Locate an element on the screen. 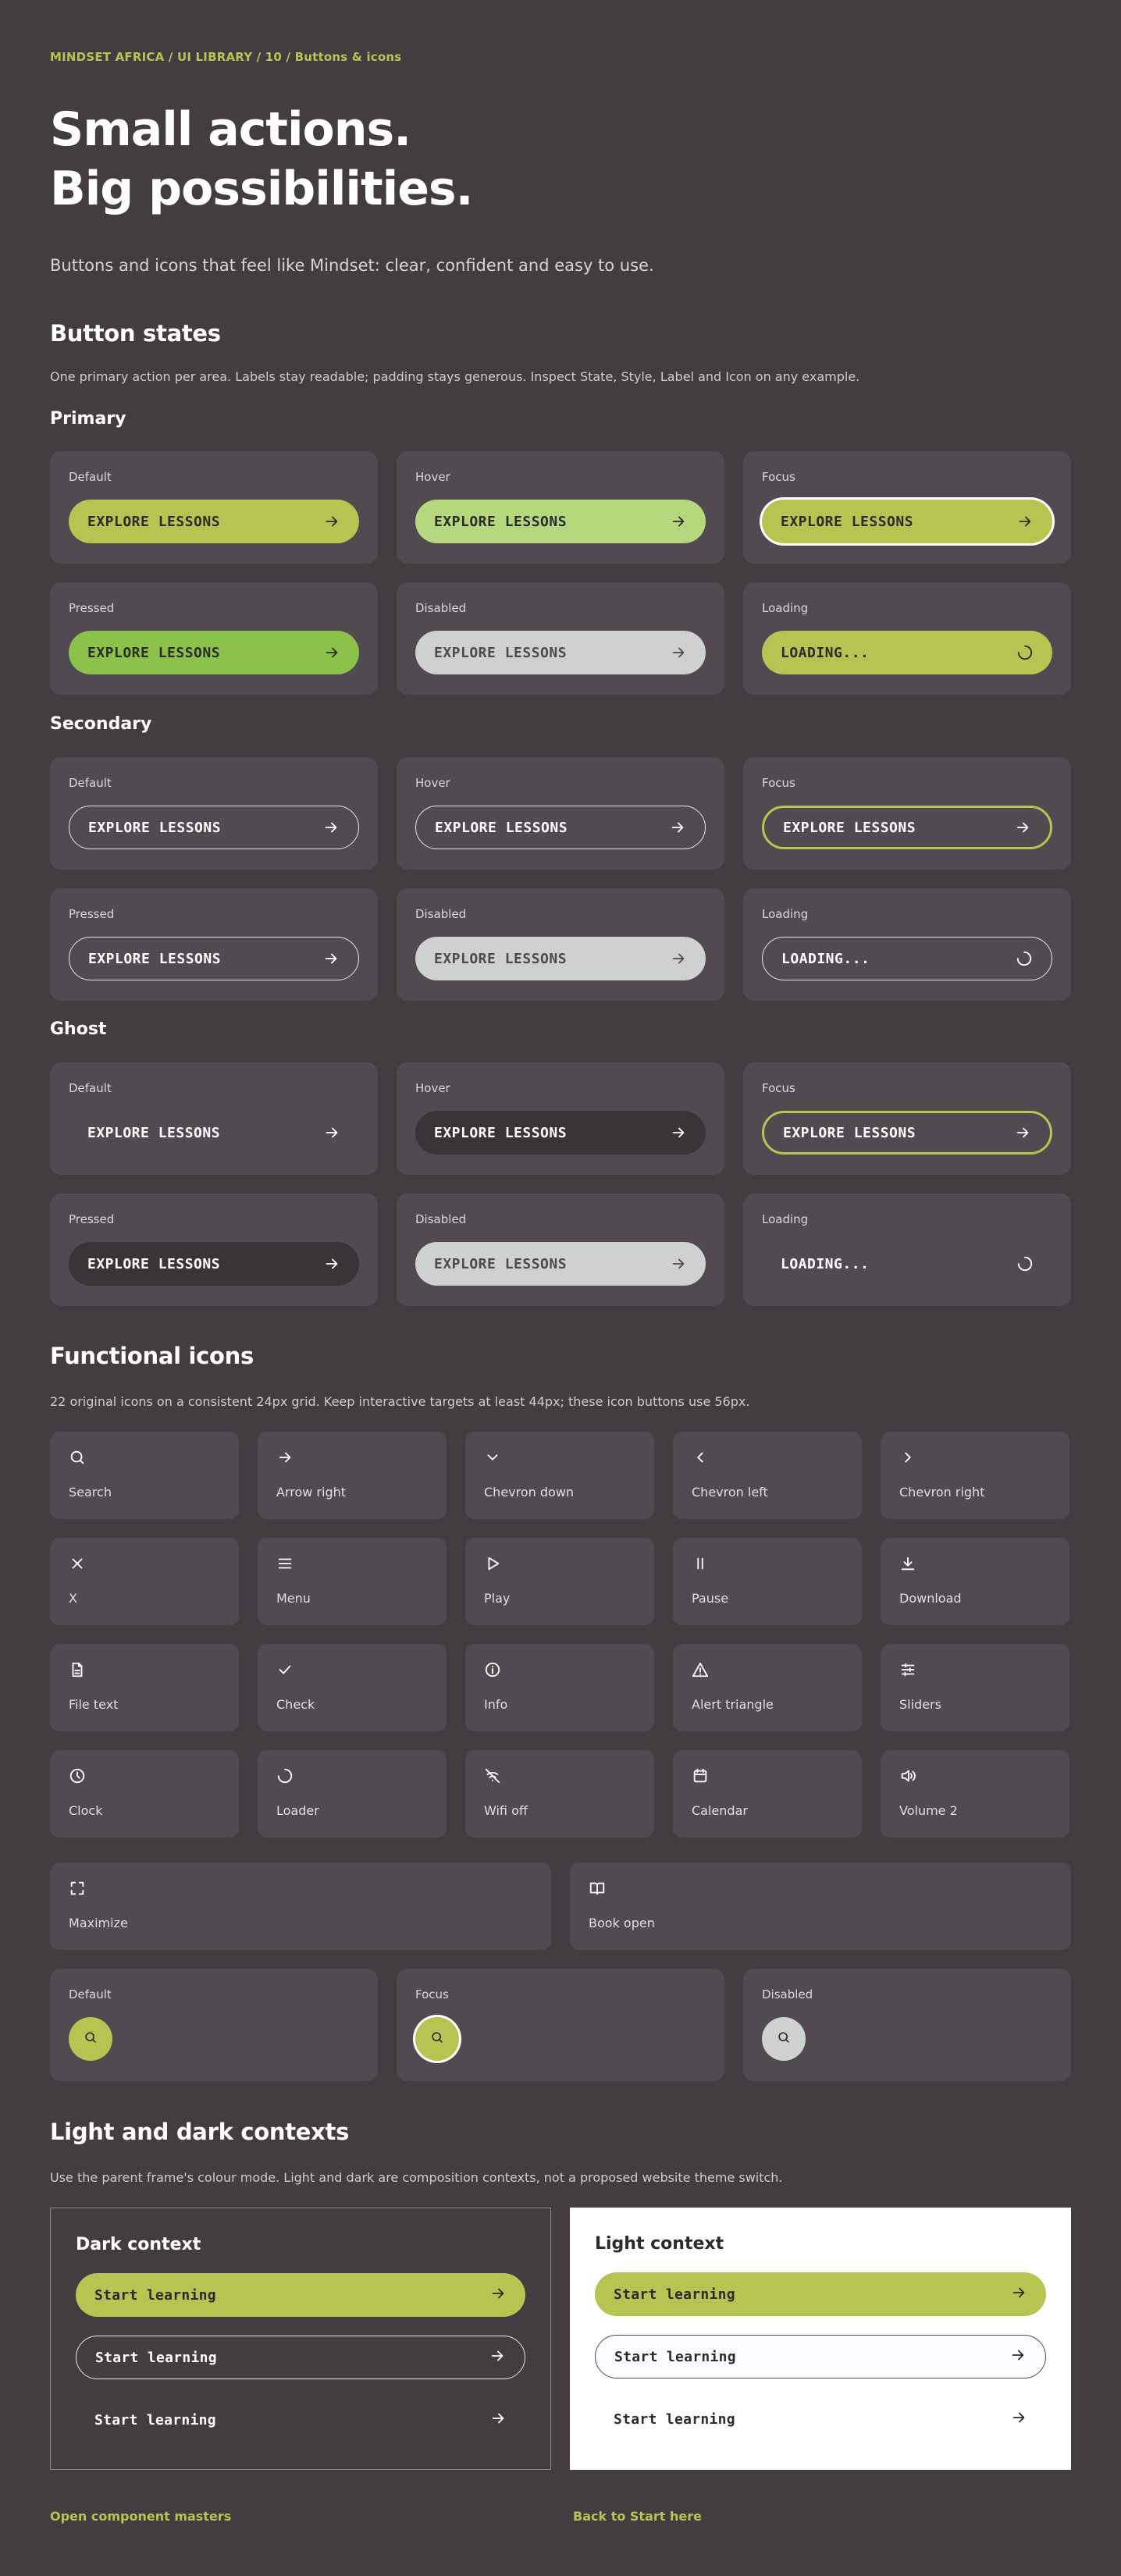 This screenshot has width=1121, height=2576. secondary-button-hover: Explore lessons is located at coordinates (560, 828).